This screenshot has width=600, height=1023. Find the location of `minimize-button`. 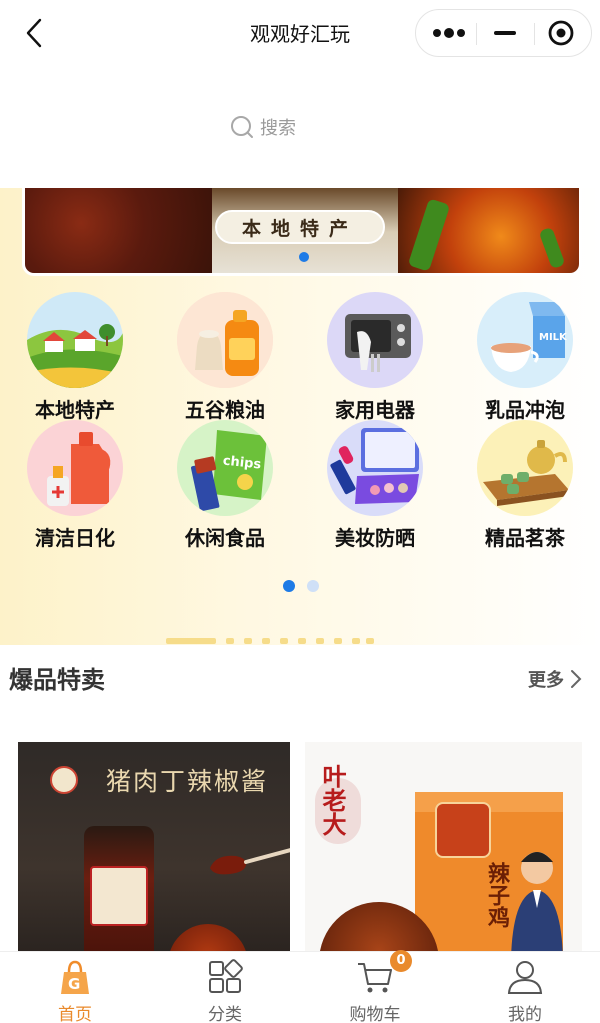

minimize-button is located at coordinates (505, 33).